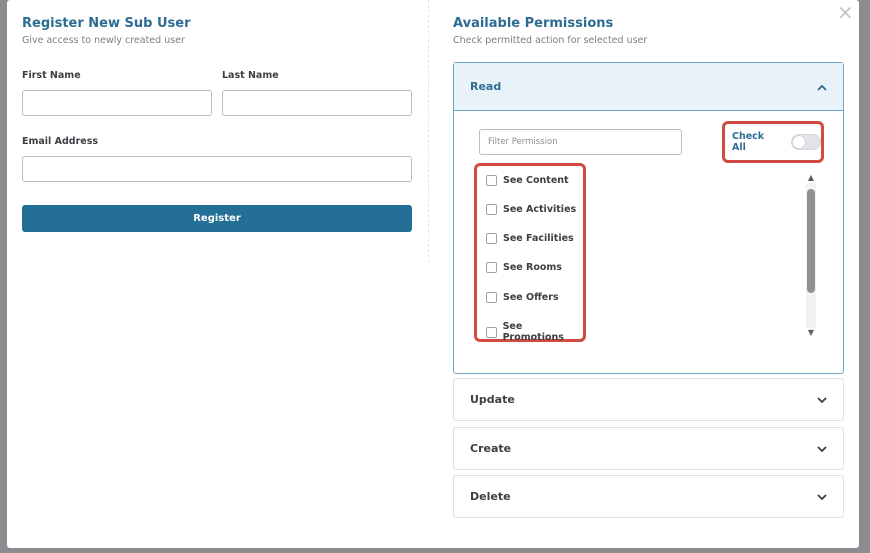  I want to click on filter-permission-input, so click(580, 142).